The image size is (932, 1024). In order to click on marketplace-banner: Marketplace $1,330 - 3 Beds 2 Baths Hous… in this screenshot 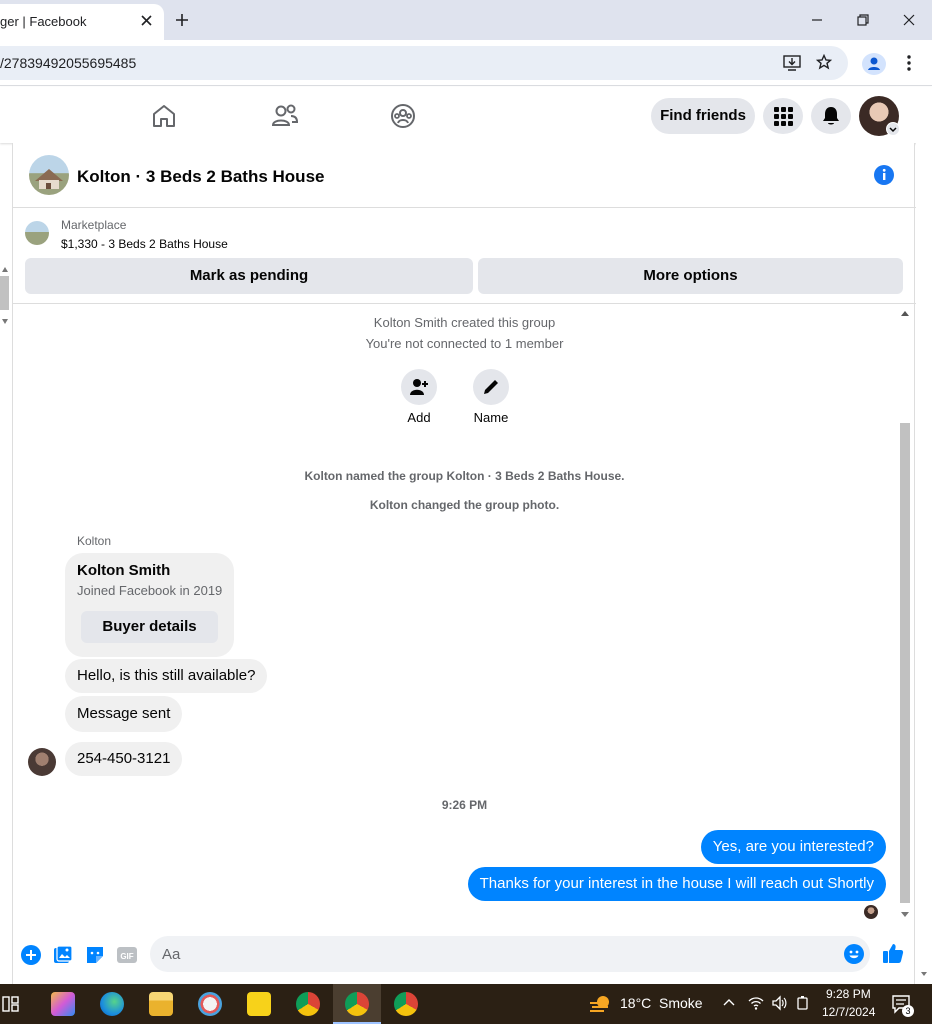, I will do `click(464, 256)`.